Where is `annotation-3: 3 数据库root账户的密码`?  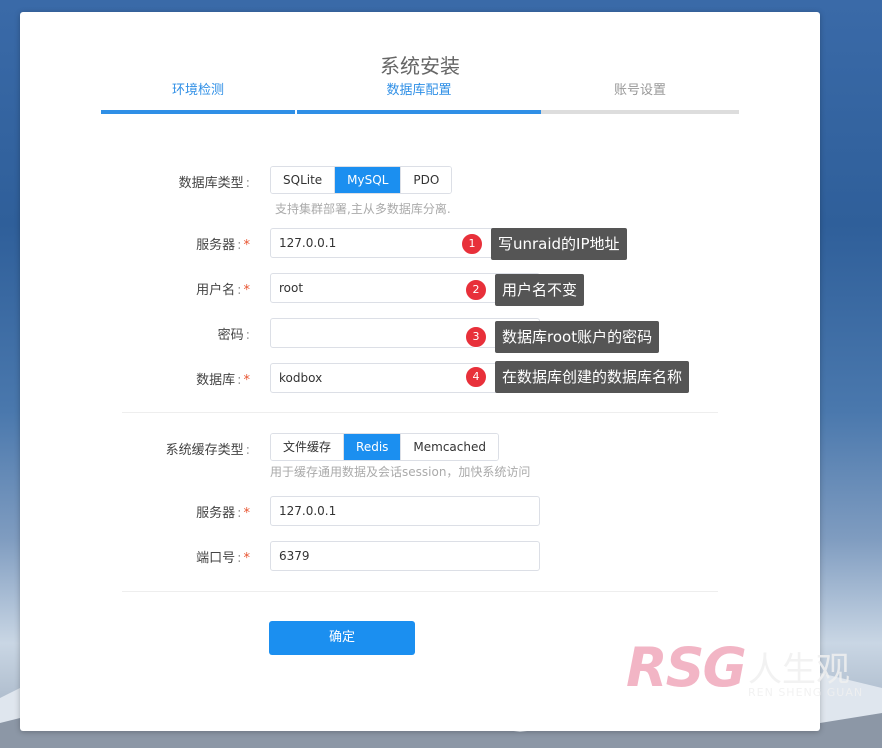
annotation-3: 3 数据库root账户的密码 is located at coordinates (562, 337).